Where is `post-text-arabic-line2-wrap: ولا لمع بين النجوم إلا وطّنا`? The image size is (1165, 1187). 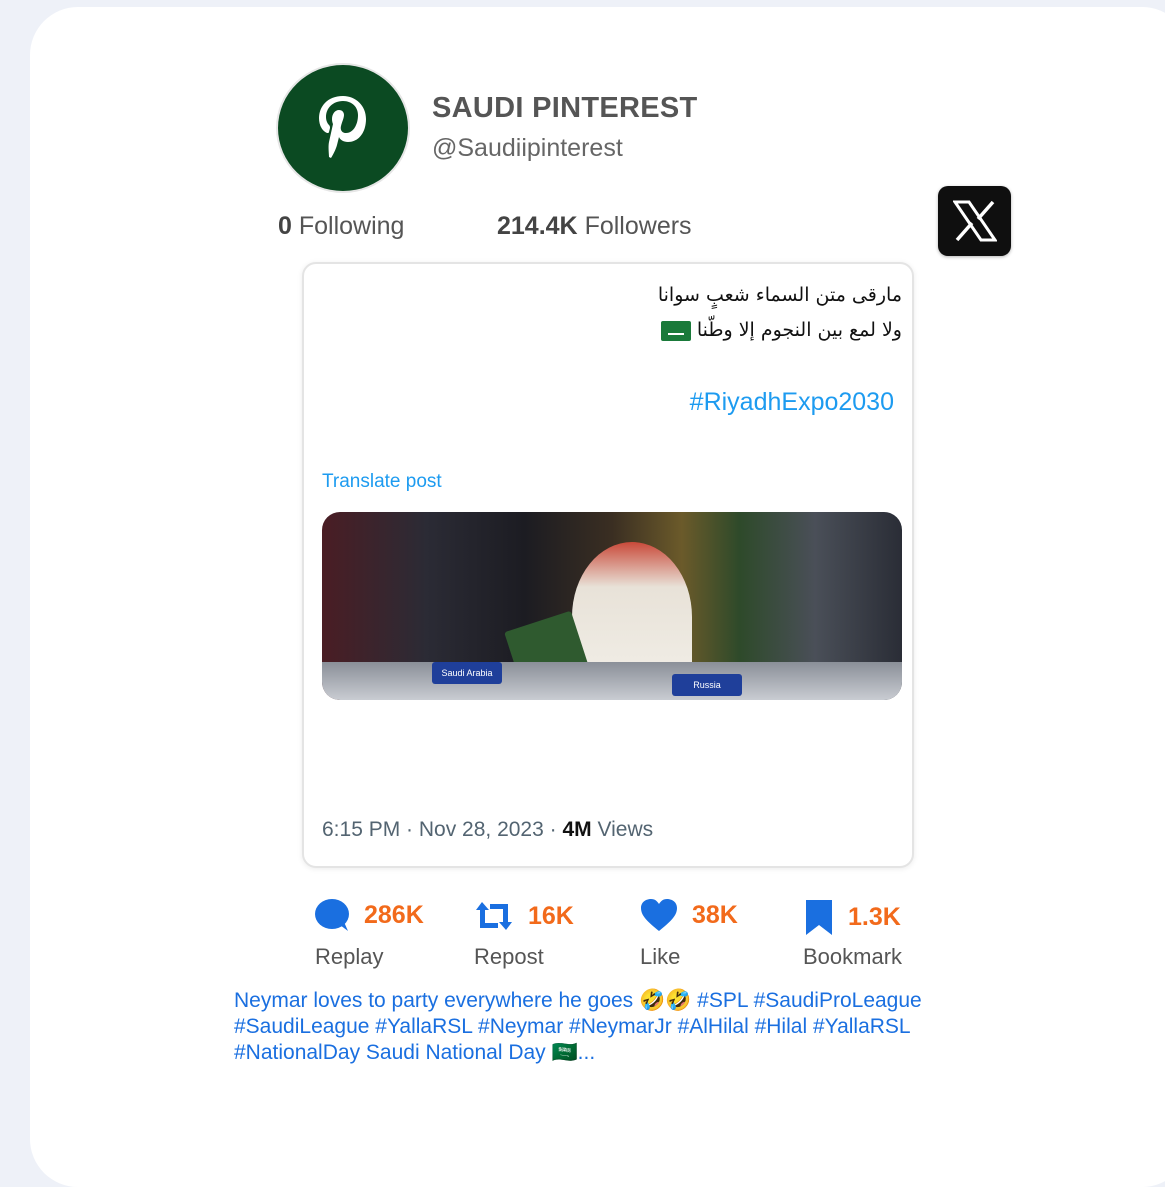 post-text-arabic-line2-wrap: ولا لمع بين النجوم إلا وطّنا is located at coordinates (778, 330).